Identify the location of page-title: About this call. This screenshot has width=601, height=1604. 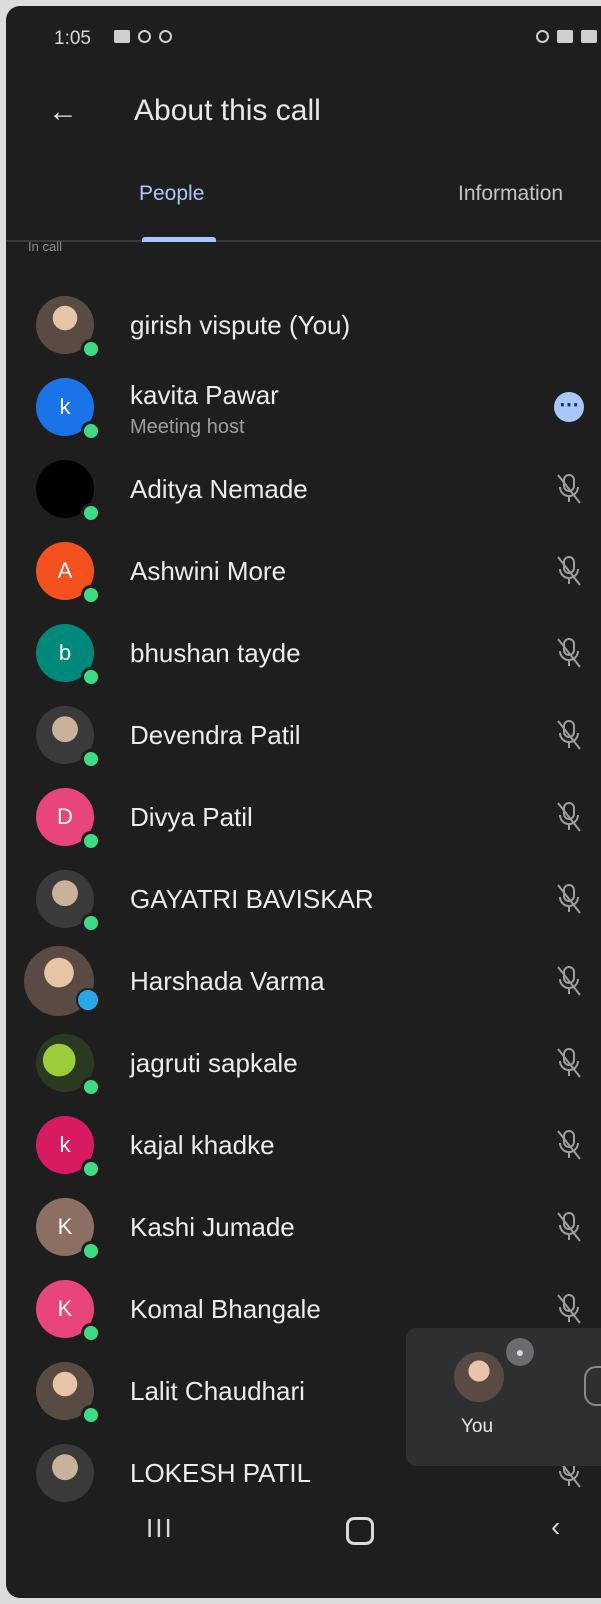
(227, 110).